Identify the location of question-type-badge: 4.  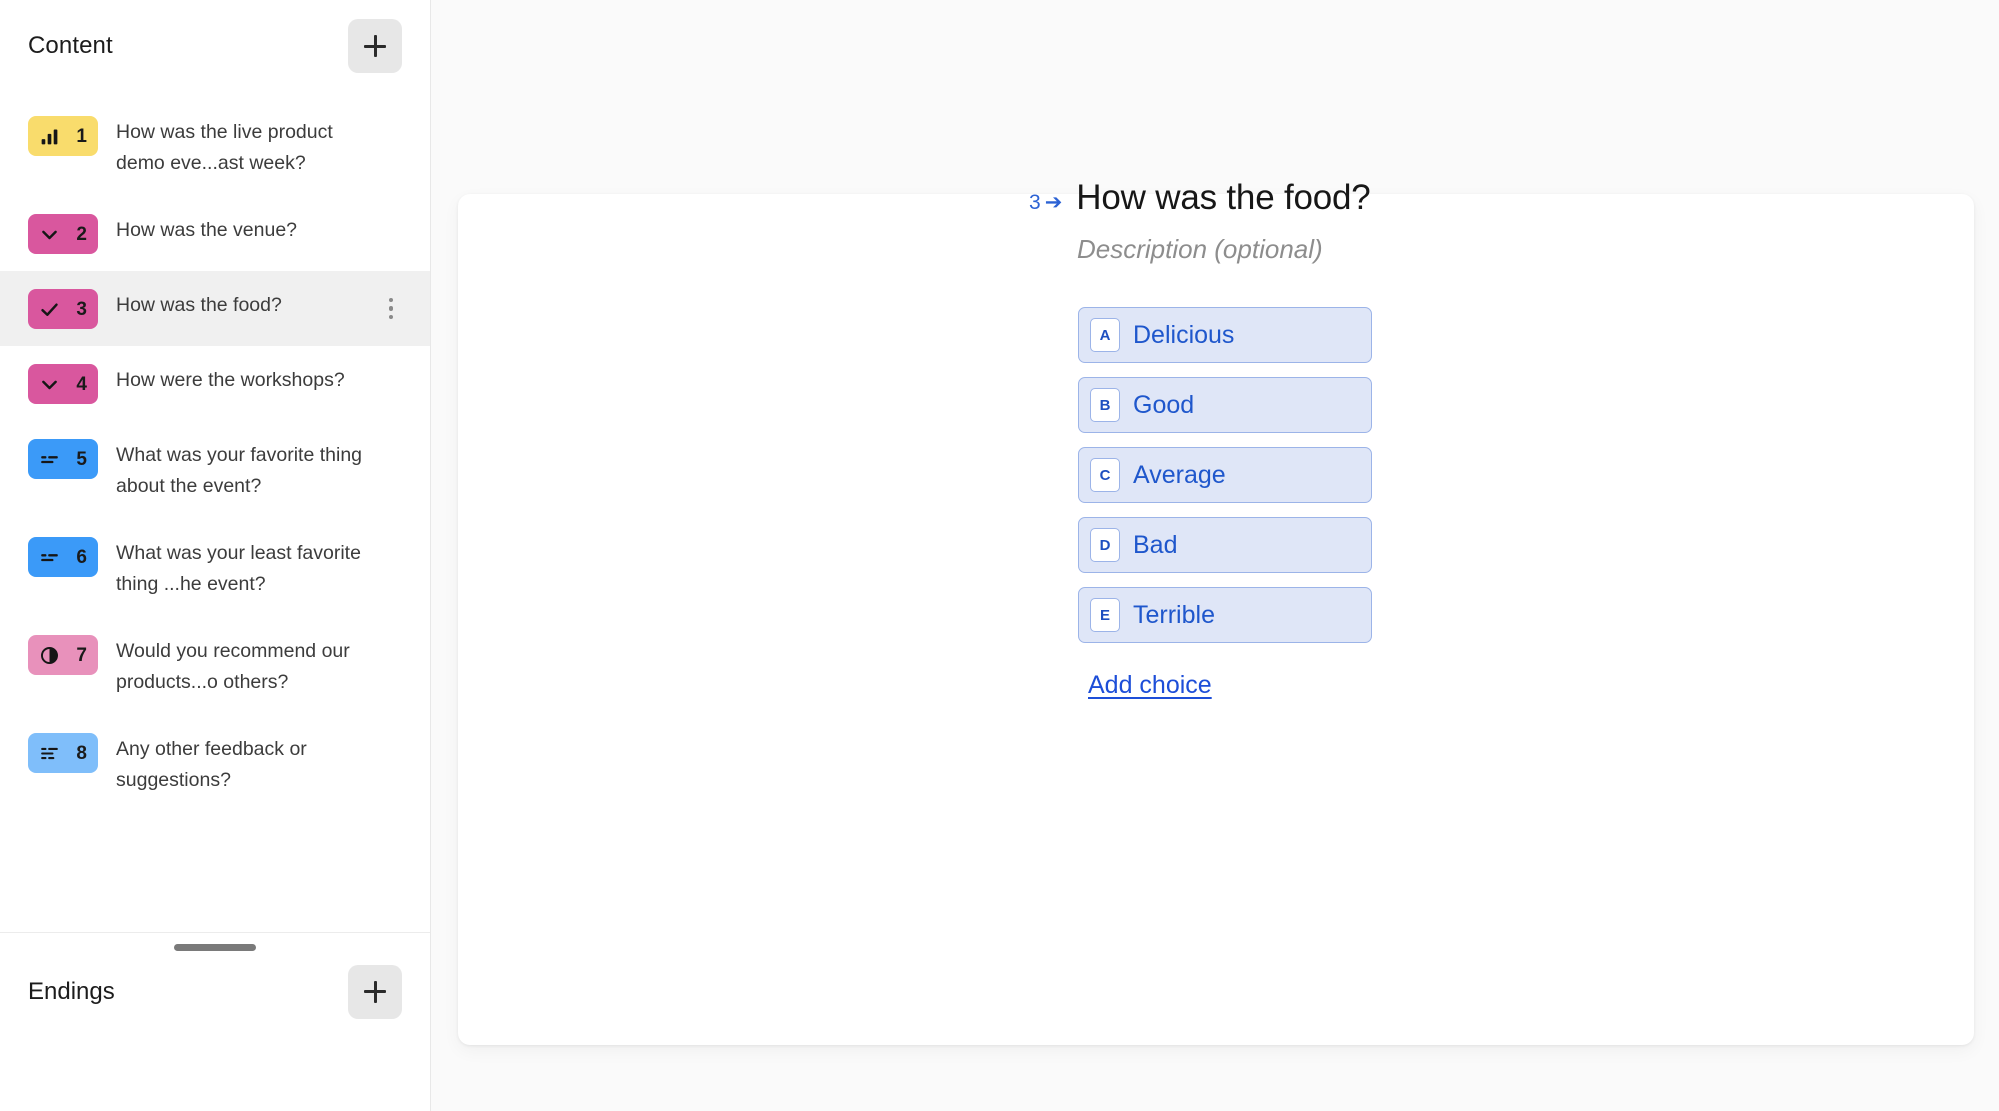
(63, 384).